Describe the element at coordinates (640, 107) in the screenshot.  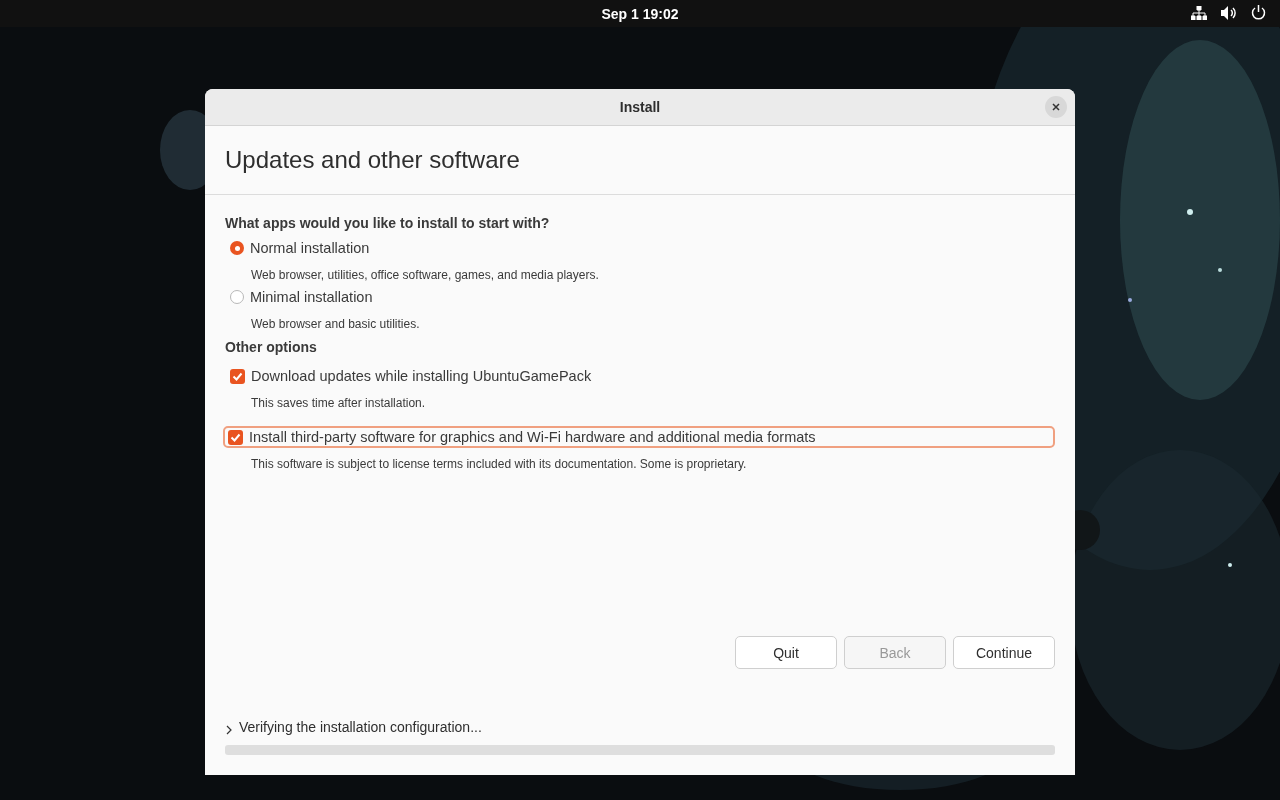
I see `window-title: Install` at that location.